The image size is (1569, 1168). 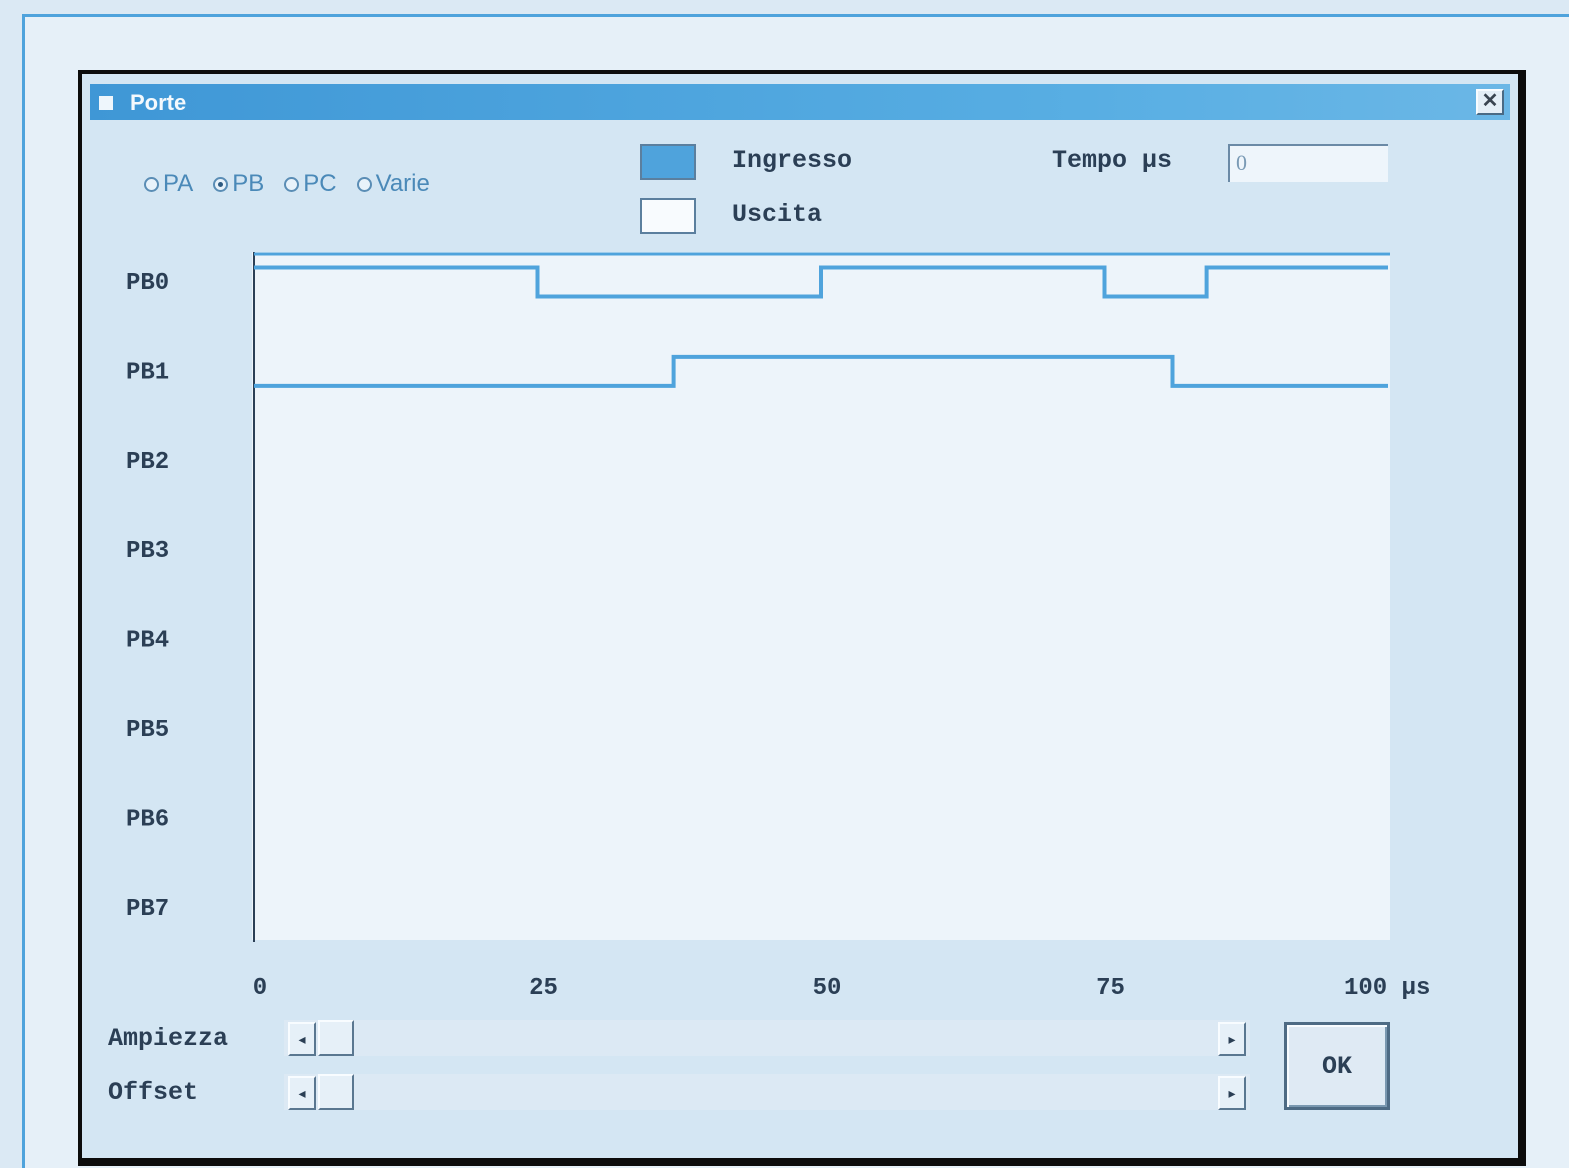 I want to click on offset-thumb, so click(x=336, y=1092).